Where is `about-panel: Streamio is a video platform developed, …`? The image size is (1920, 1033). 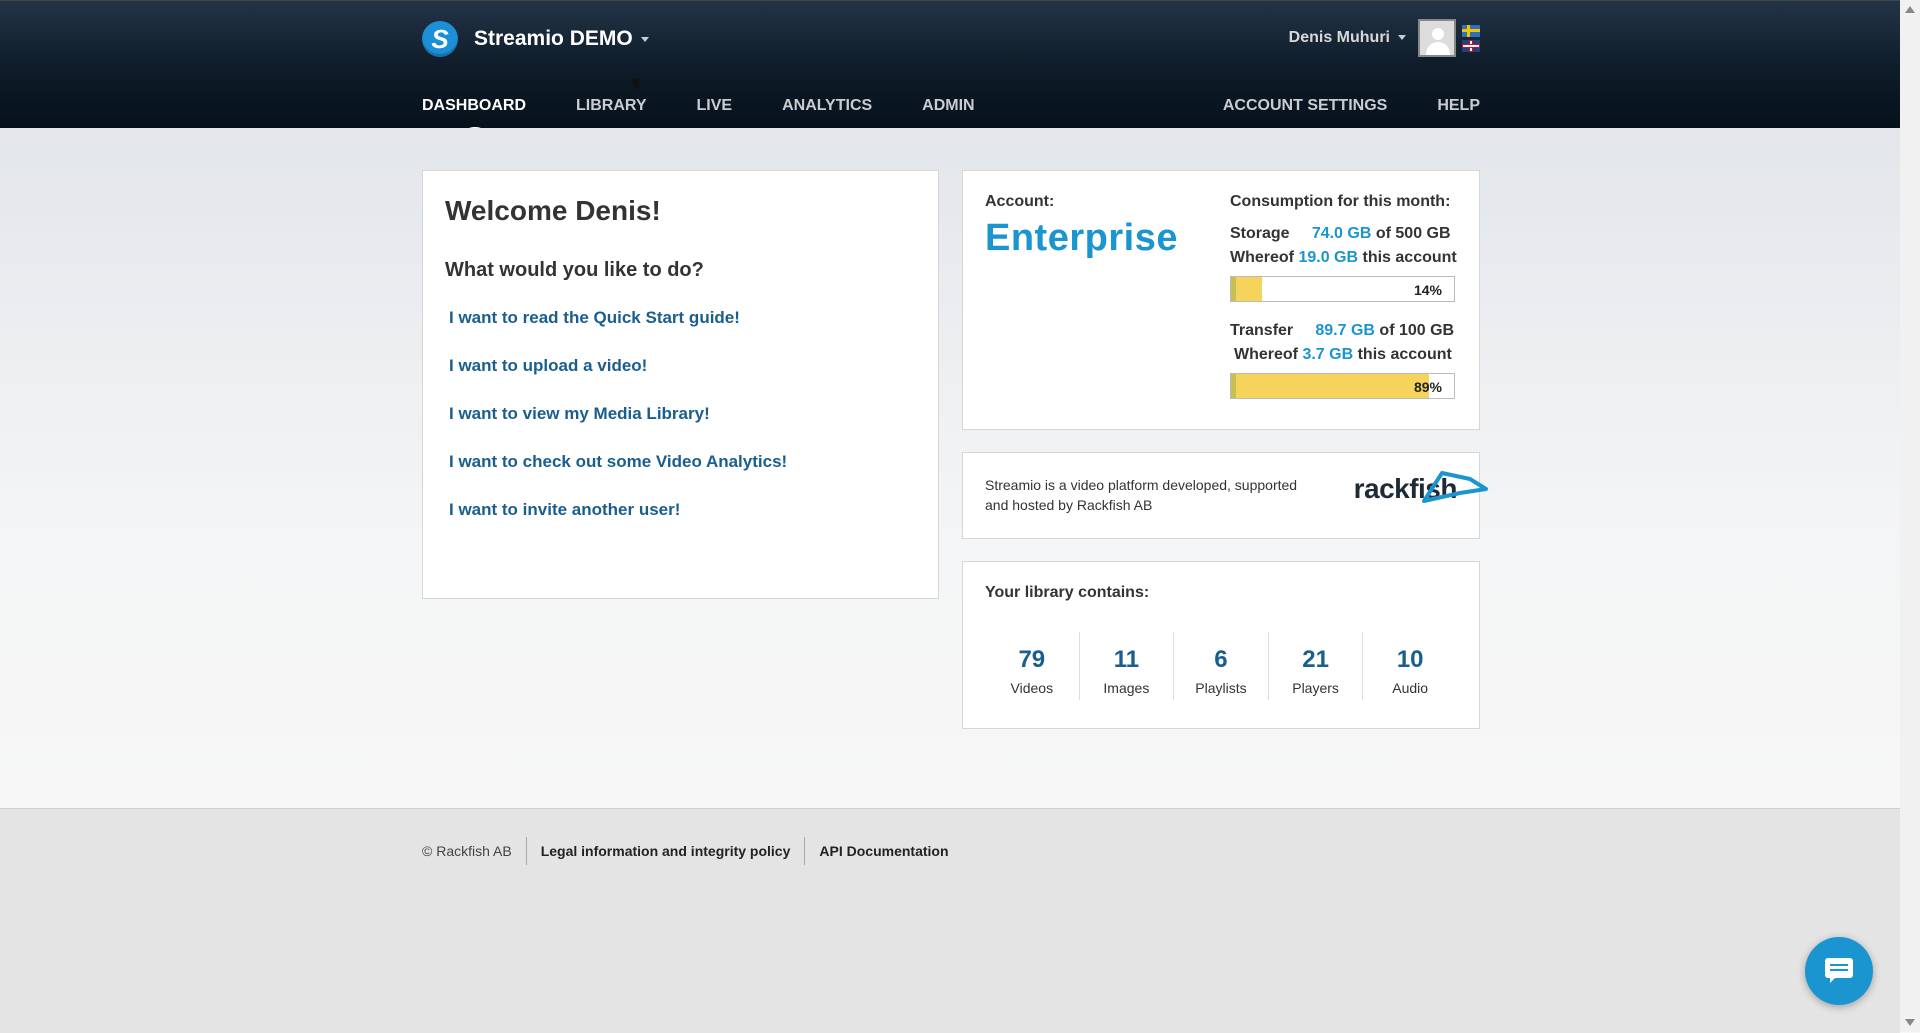 about-panel: Streamio is a video platform developed, … is located at coordinates (1225, 495).